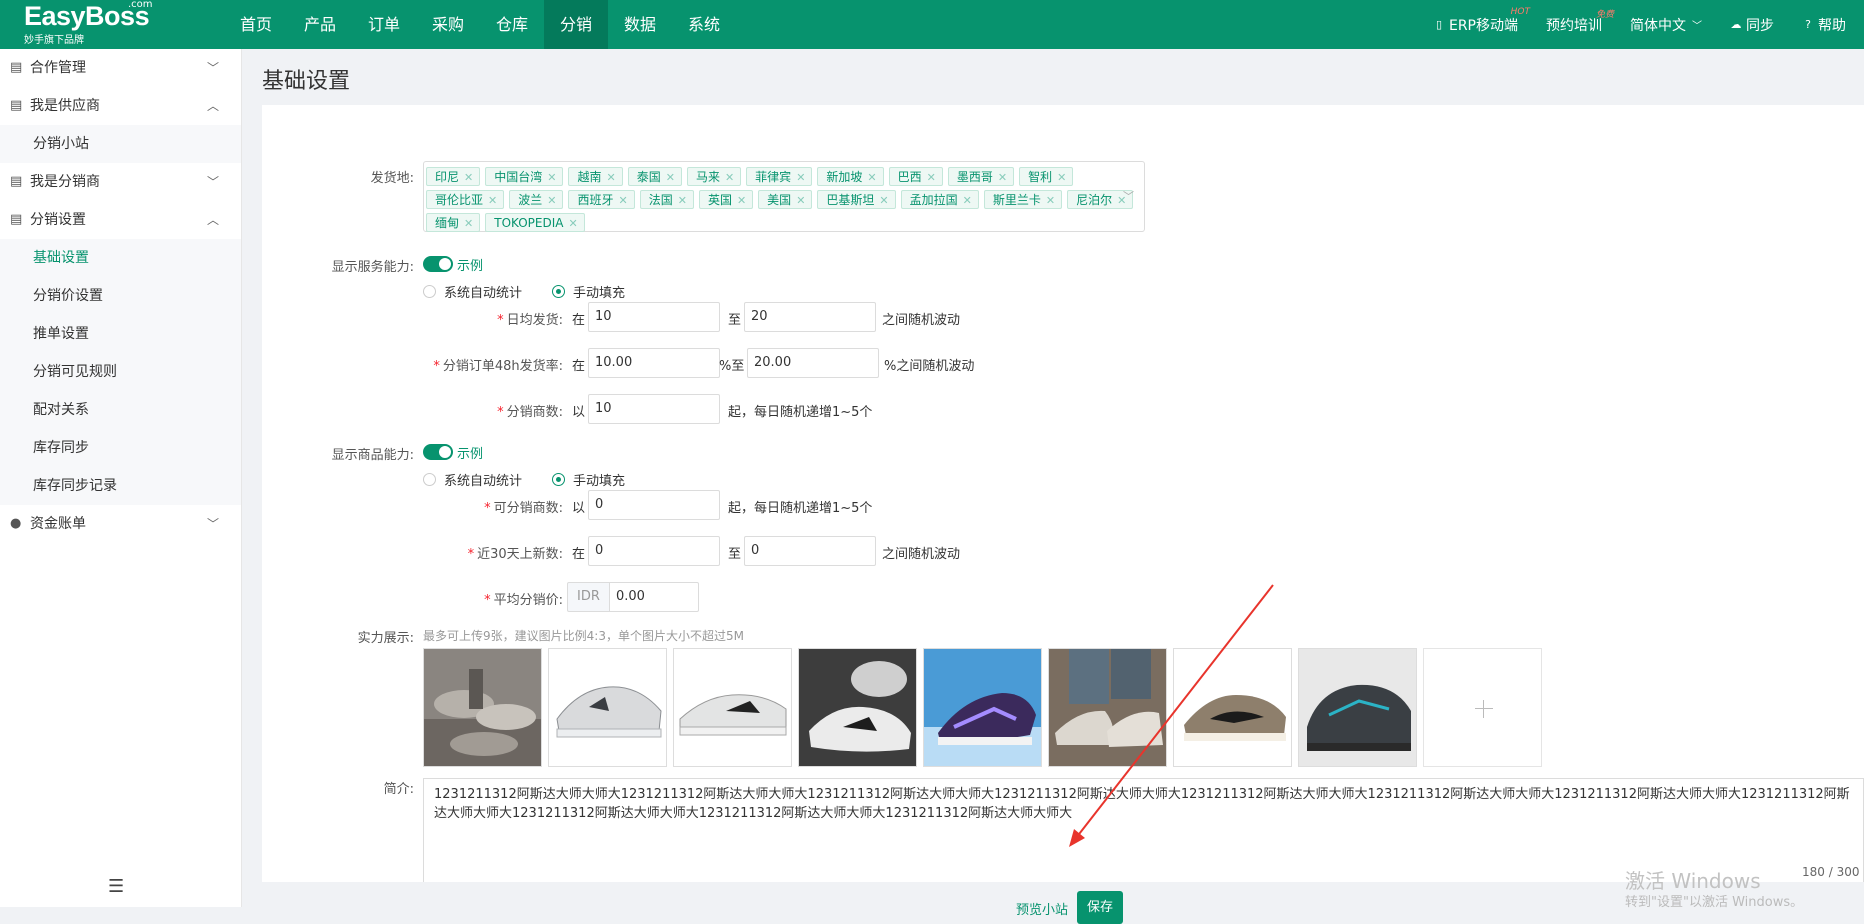  Describe the element at coordinates (1824, 25) in the screenshot. I see `help-button: ? 帮助` at that location.